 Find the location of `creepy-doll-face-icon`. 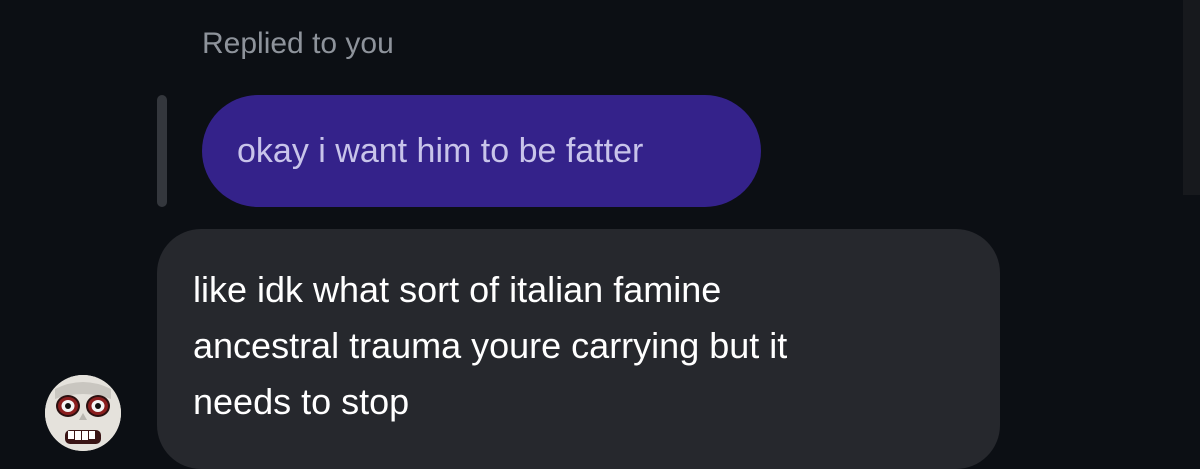

creepy-doll-face-icon is located at coordinates (83, 413).